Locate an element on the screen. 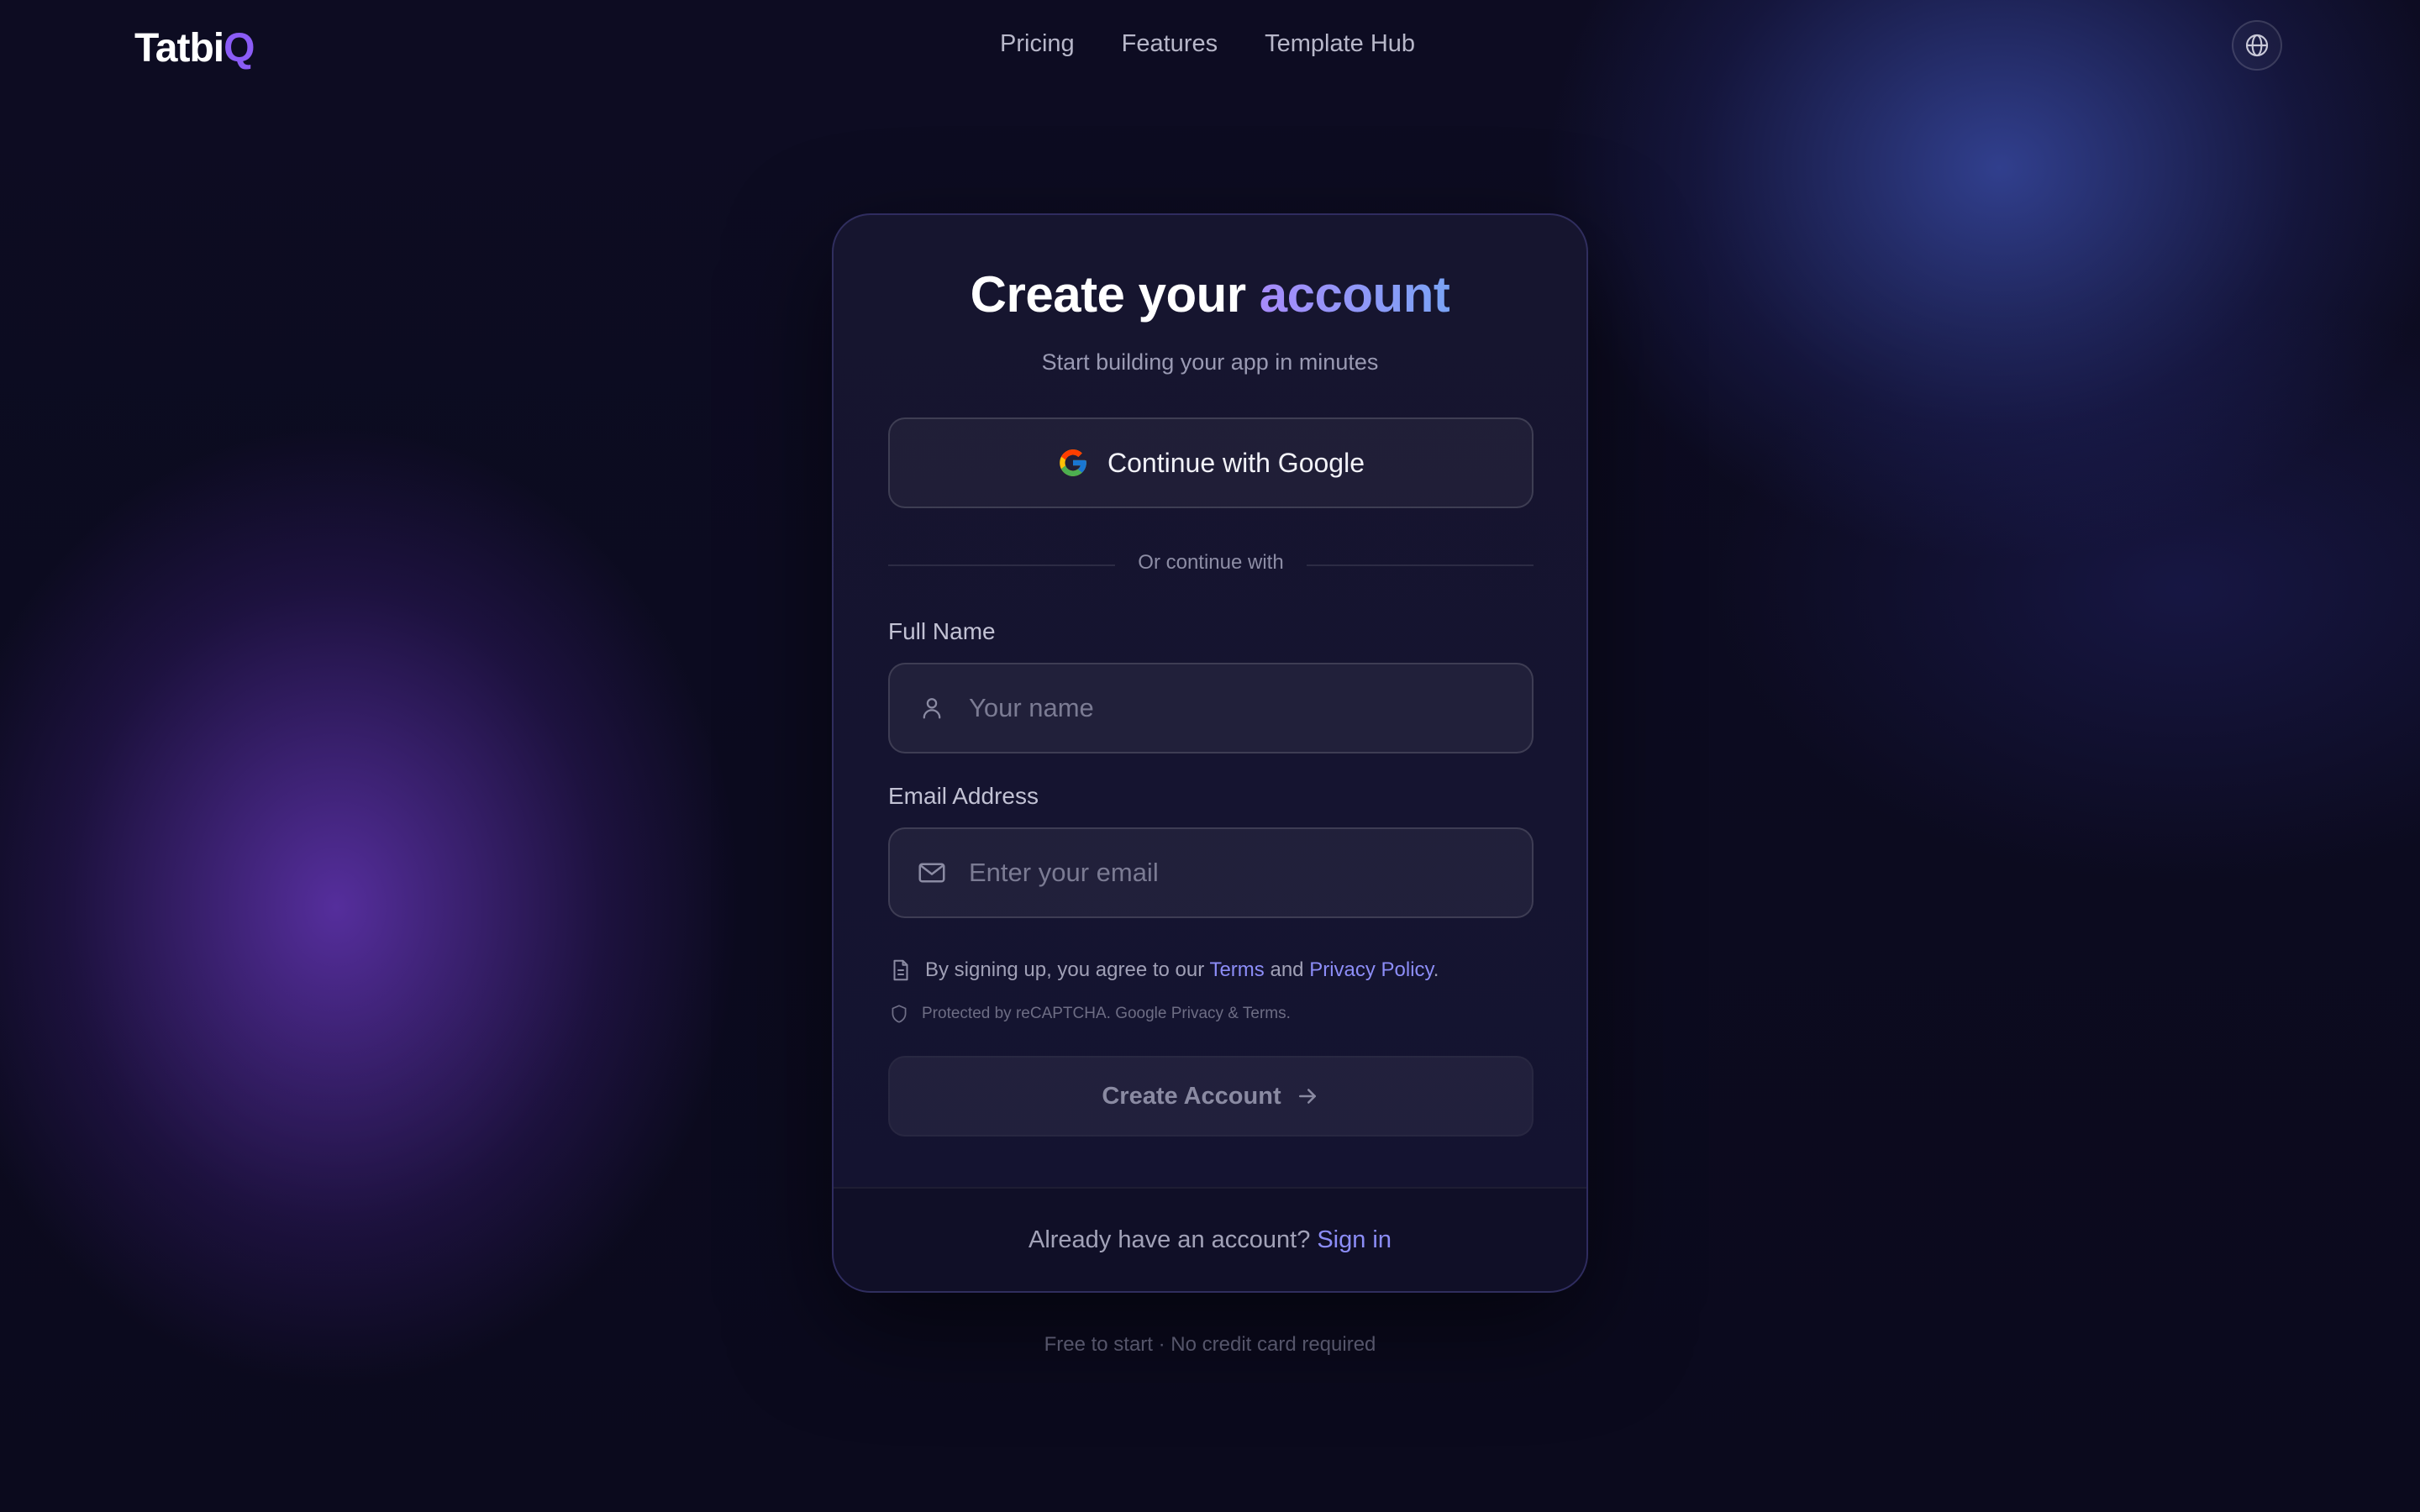  top-navigation: TatbiQ Pricing Features Template Hub is located at coordinates (1210, 47).